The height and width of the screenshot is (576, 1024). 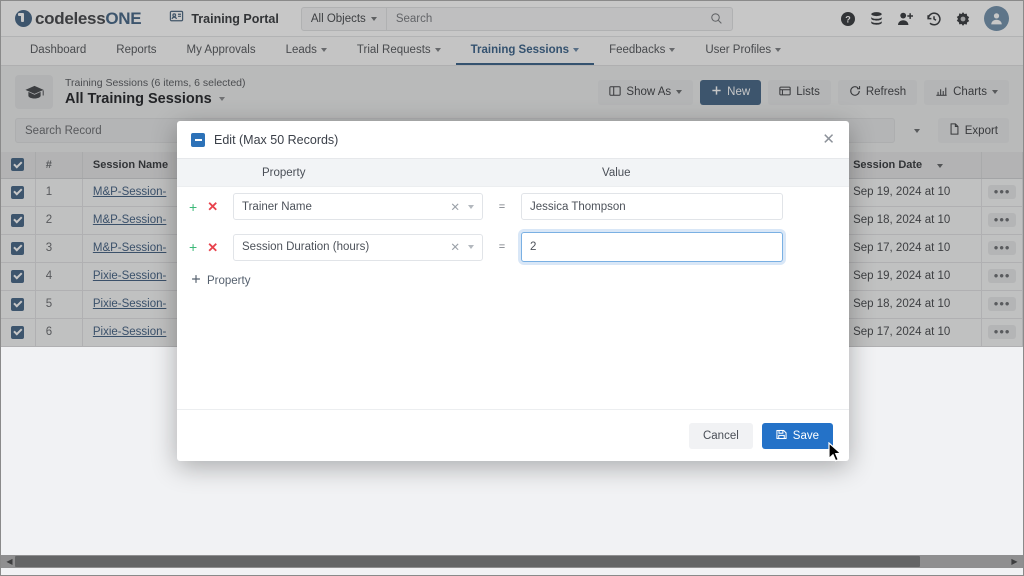 I want to click on cancel-button: Cancel, so click(x=720, y=435).